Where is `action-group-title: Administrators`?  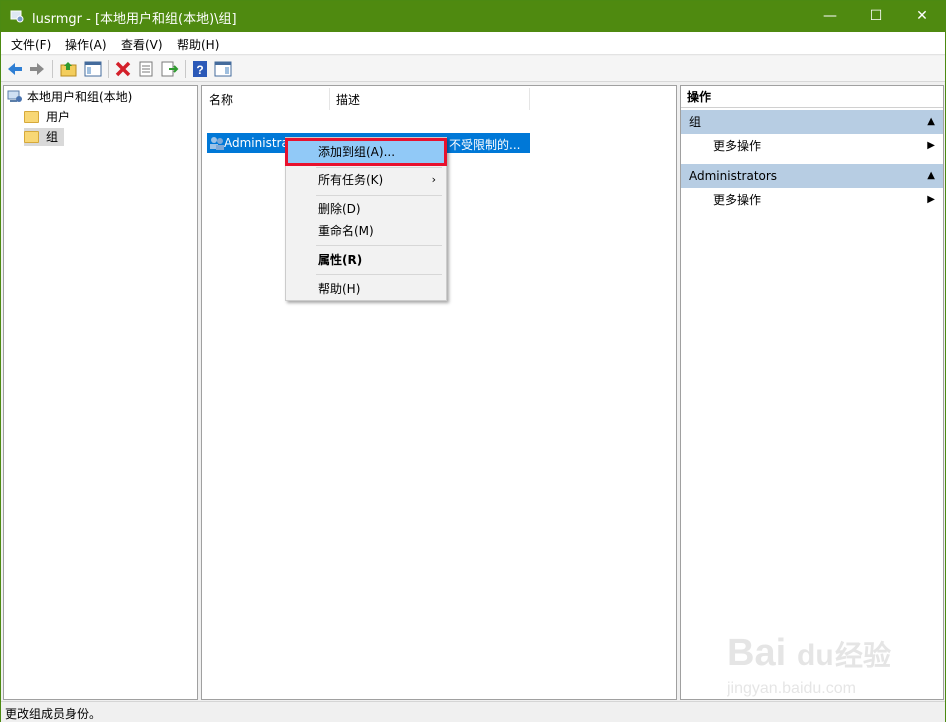 action-group-title: Administrators is located at coordinates (733, 176).